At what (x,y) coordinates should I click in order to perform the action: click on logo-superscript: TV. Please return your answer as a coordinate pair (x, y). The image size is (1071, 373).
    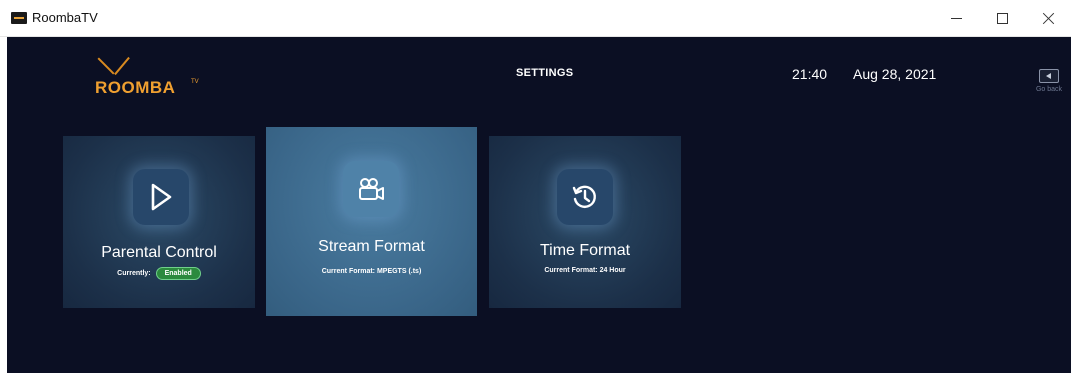
    Looking at the image, I should click on (195, 82).